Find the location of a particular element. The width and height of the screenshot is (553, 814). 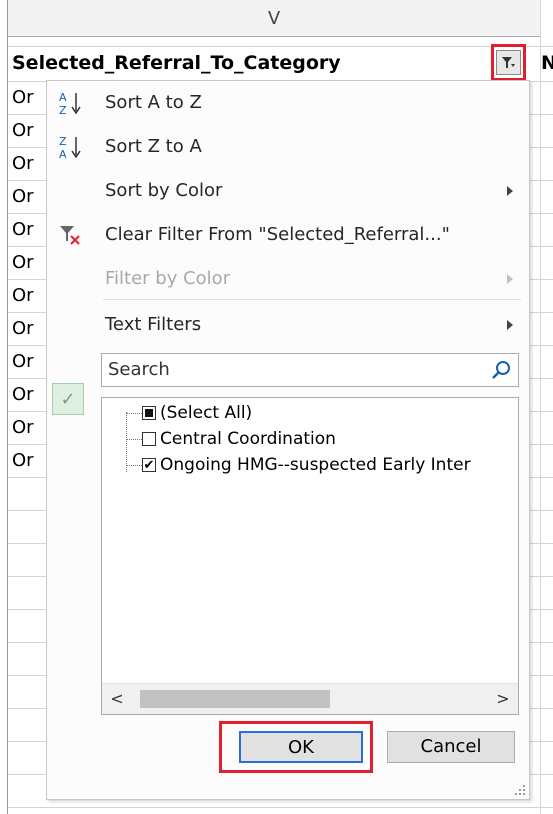

menu-item-sort-z-to-a: Z A Sort Z to A is located at coordinates (288, 147).